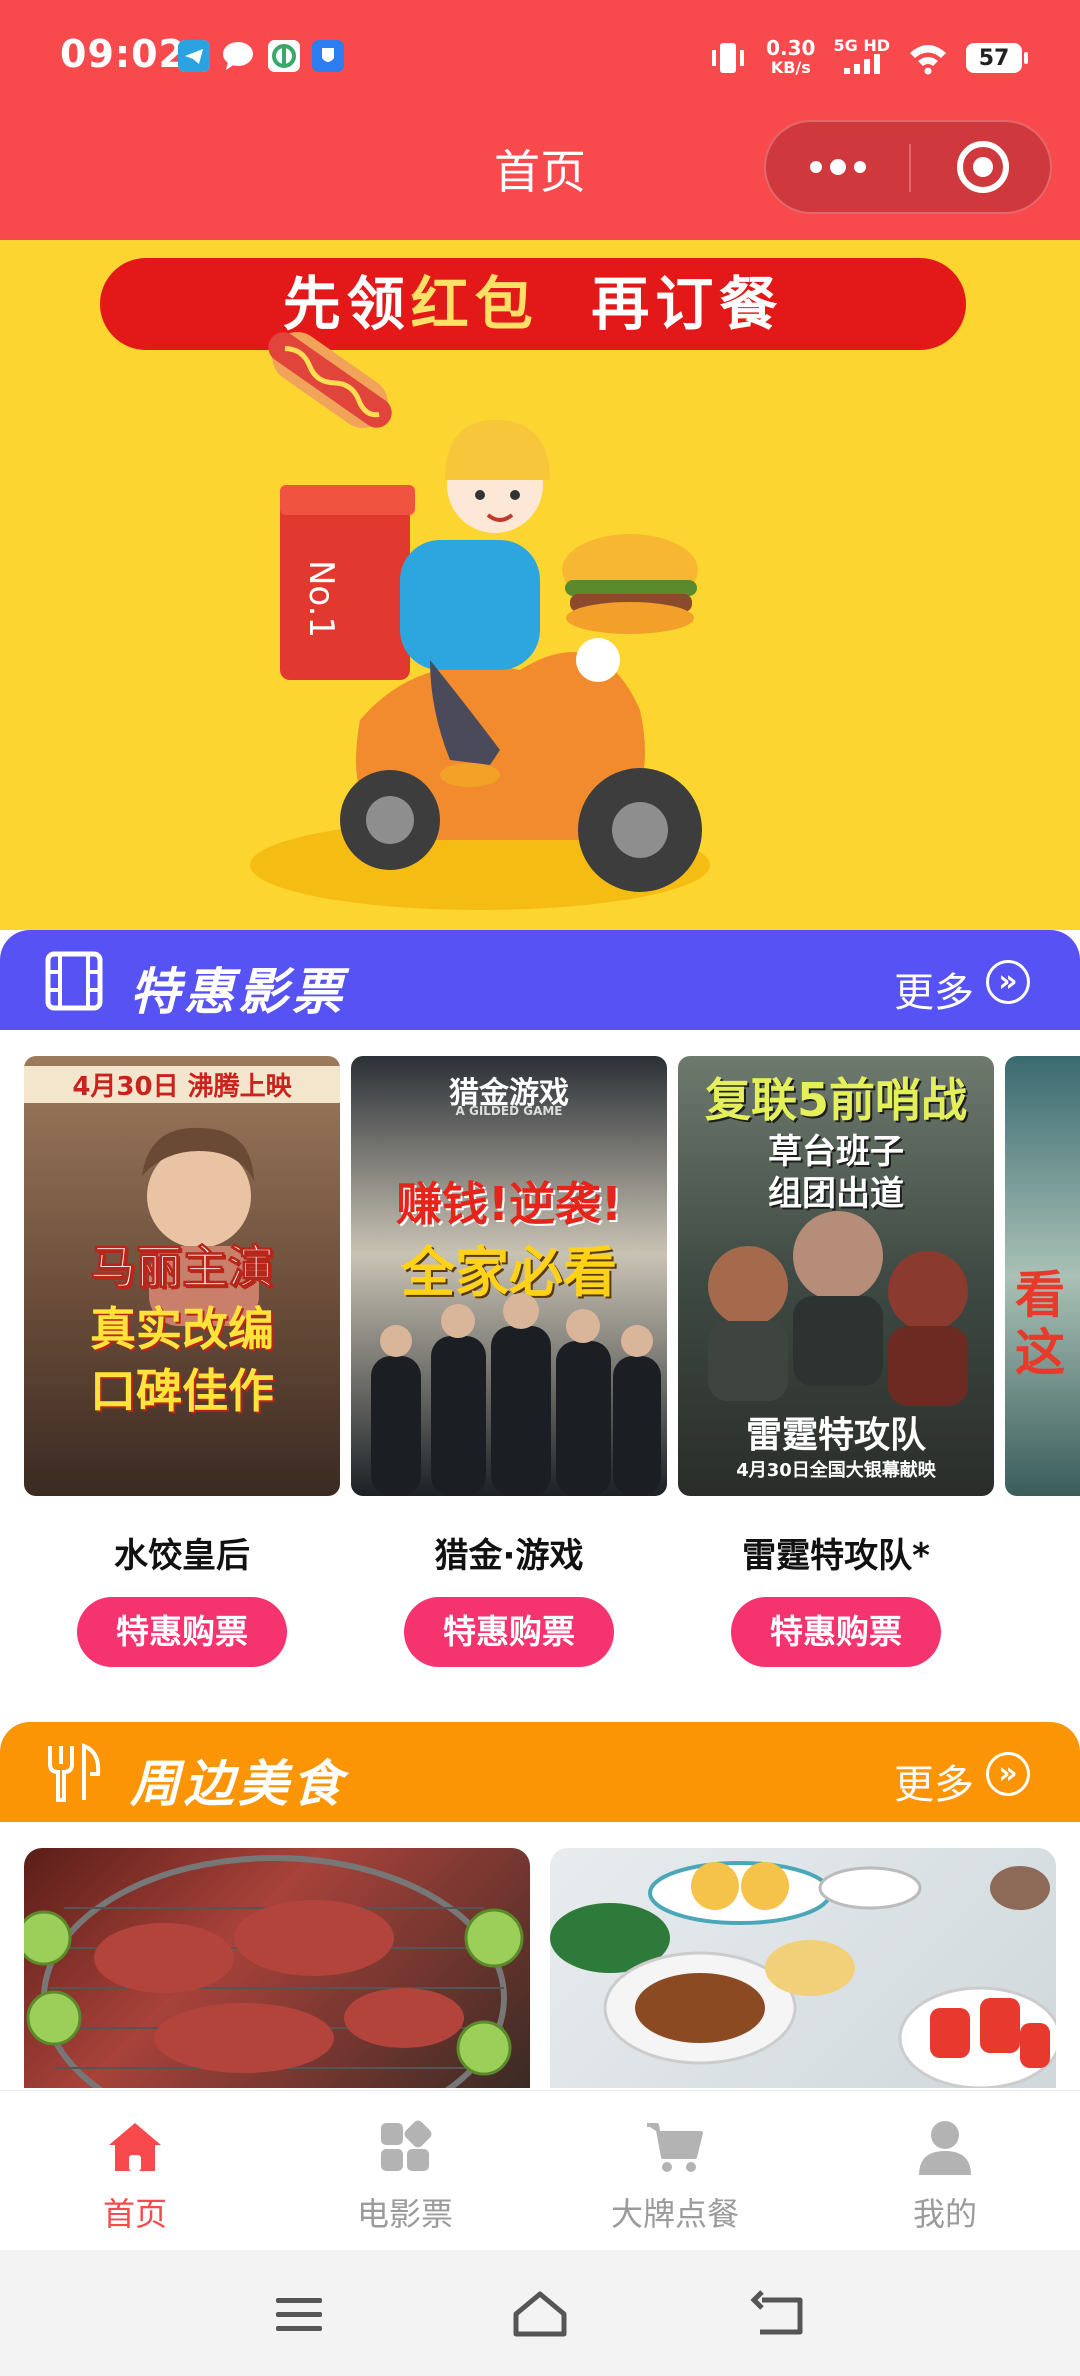  I want to click on poster-slogan-3: 口碑佳作, so click(182, 1391).